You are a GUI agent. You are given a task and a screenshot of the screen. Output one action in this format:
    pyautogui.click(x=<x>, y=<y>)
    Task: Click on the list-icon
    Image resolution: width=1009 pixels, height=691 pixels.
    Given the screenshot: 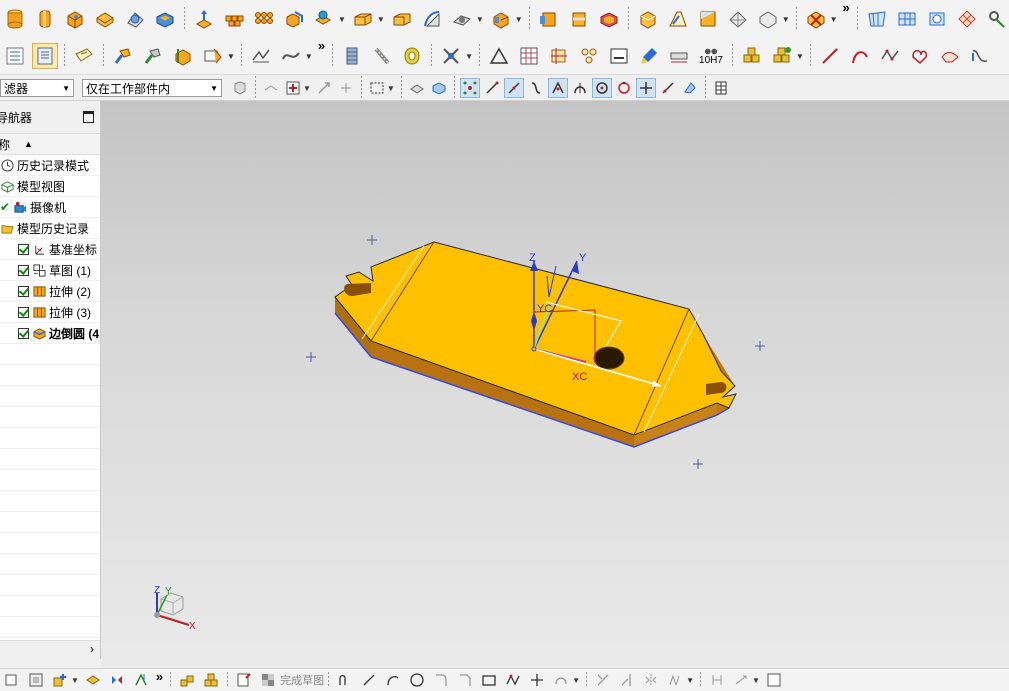 What is the action you would take?
    pyautogui.click(x=15, y=56)
    